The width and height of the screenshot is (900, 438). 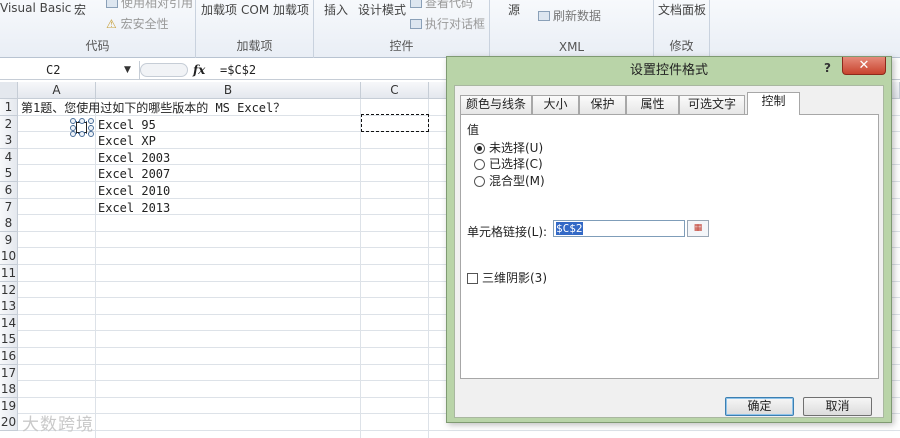 I want to click on tab-alt-text: 可选文字, so click(x=712, y=104).